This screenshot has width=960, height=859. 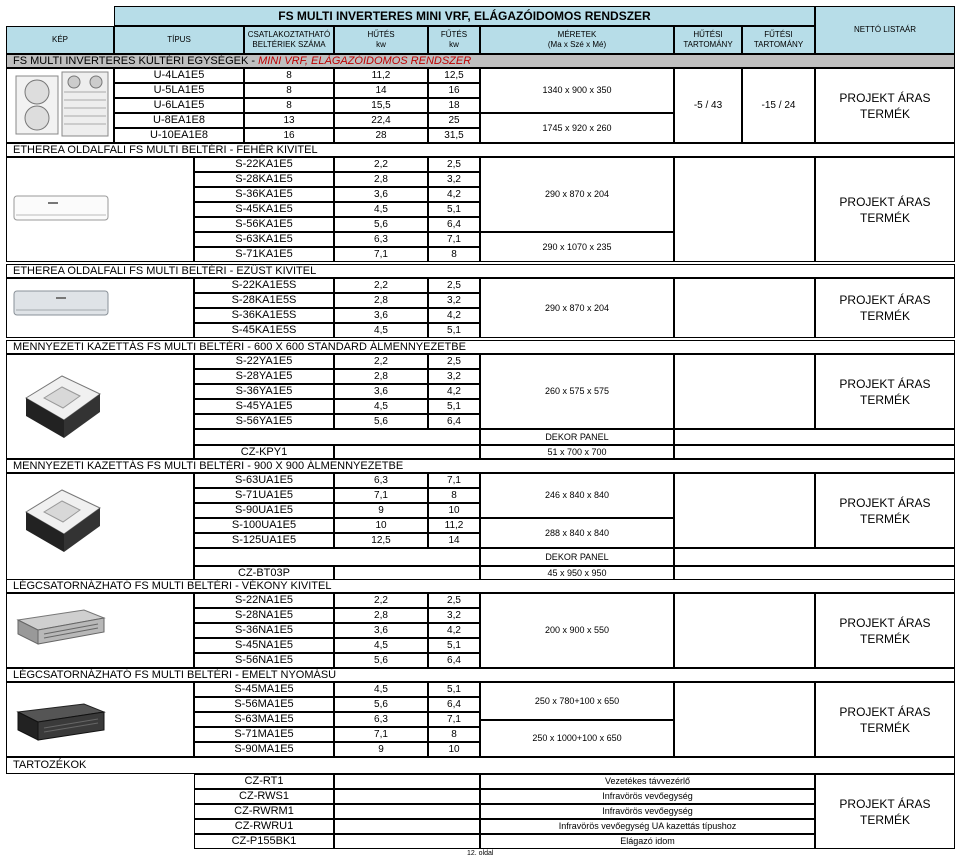 I want to click on section-title-accessories: TARTOZÉKOK, so click(x=480, y=765).